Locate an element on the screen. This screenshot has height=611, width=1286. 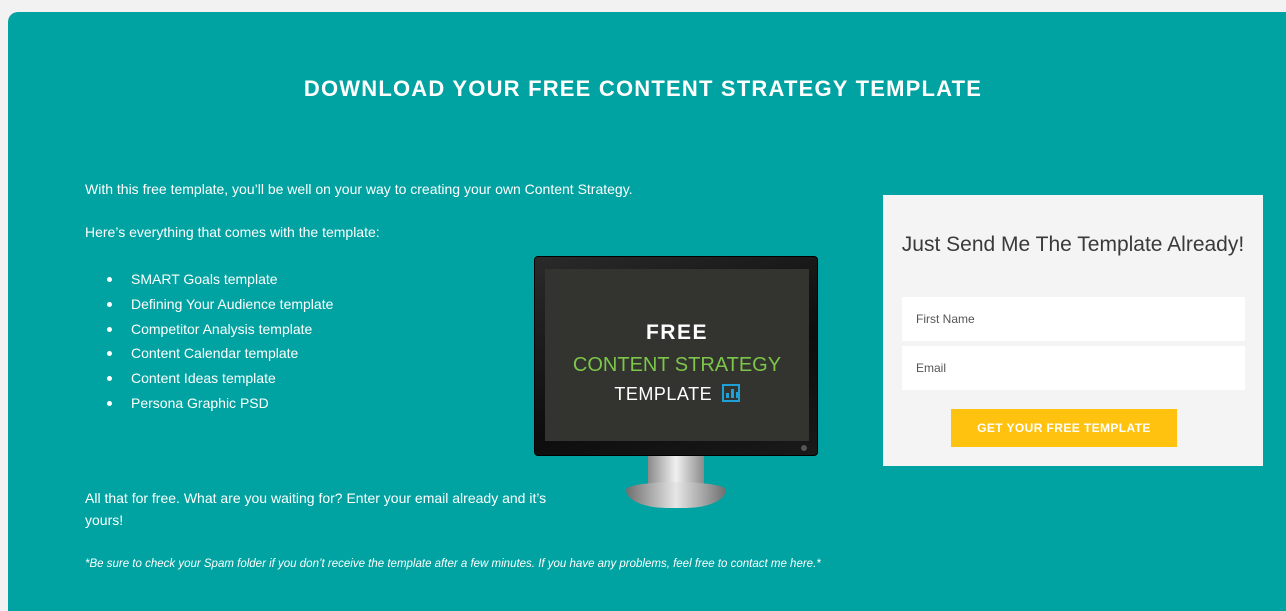
list-item: Content Calendar template is located at coordinates (219, 356).